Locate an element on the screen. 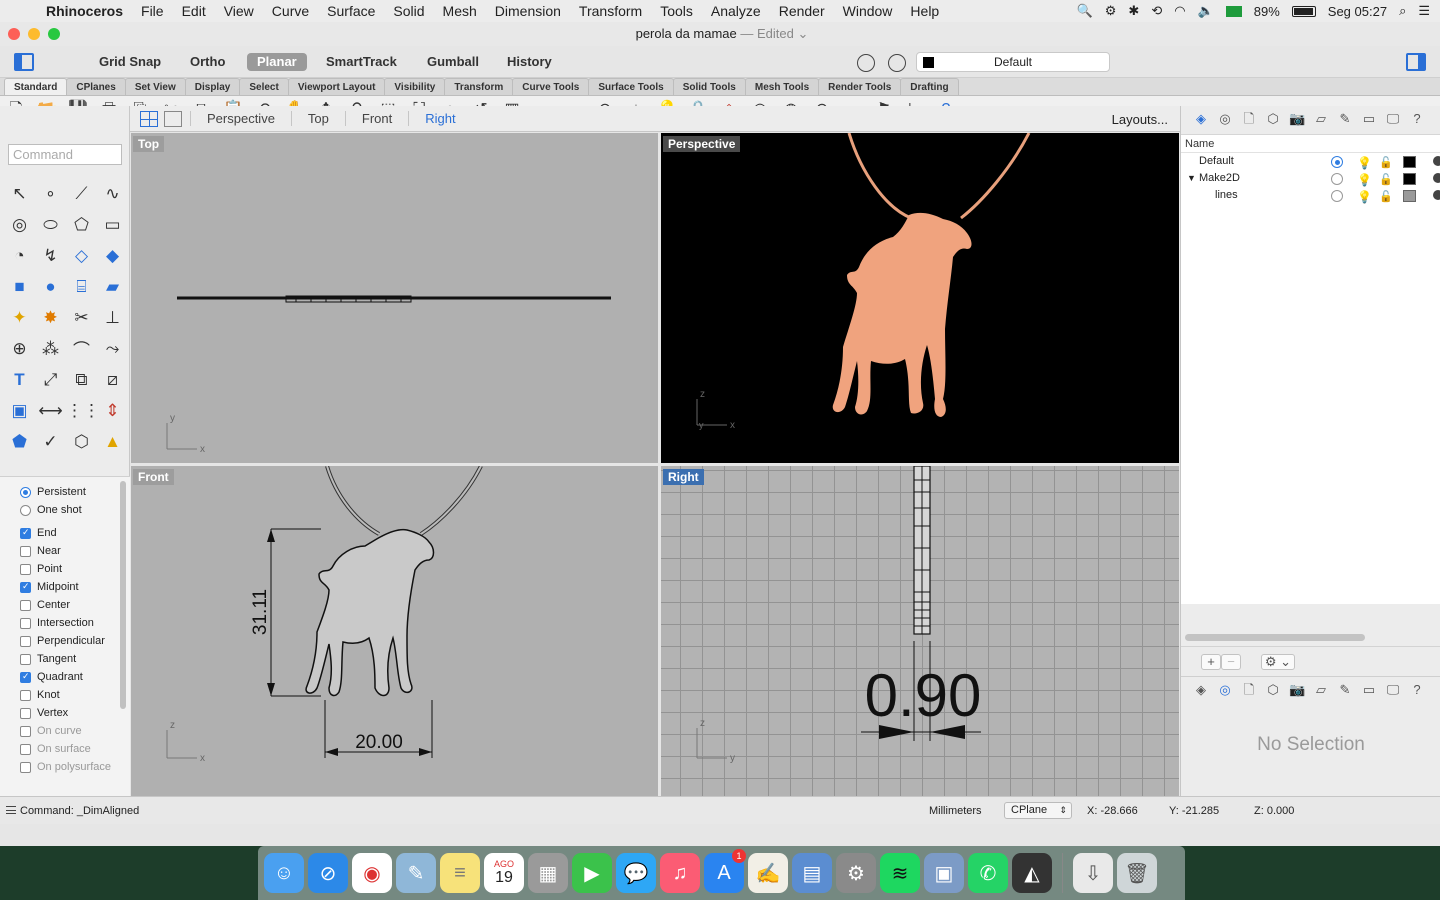  layer-row-make2d: ▼ Make2D 💡 🔓 is located at coordinates (1310, 178).